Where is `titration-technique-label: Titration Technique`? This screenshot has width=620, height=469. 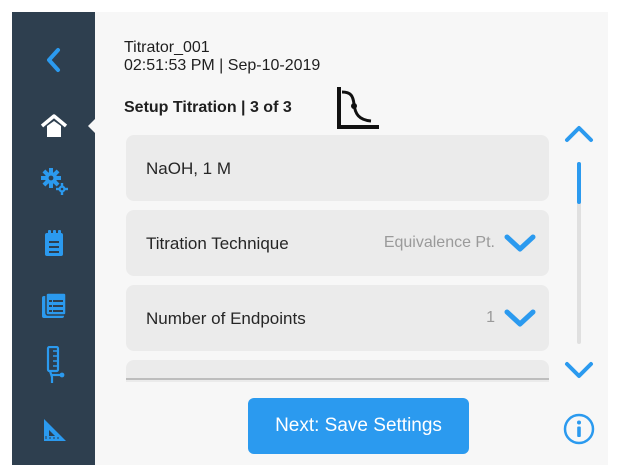 titration-technique-label: Titration Technique is located at coordinates (217, 243).